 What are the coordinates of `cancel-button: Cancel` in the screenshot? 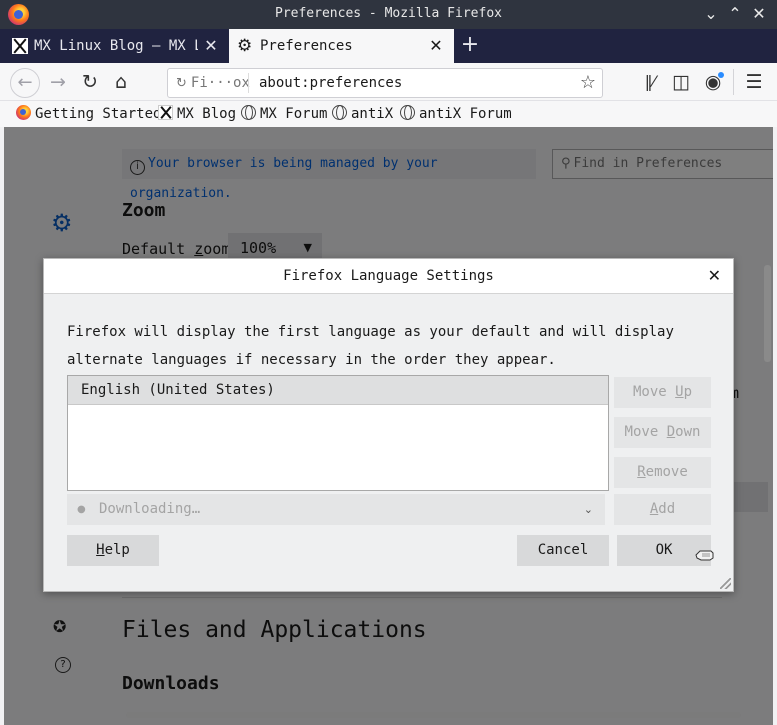 It's located at (563, 550).